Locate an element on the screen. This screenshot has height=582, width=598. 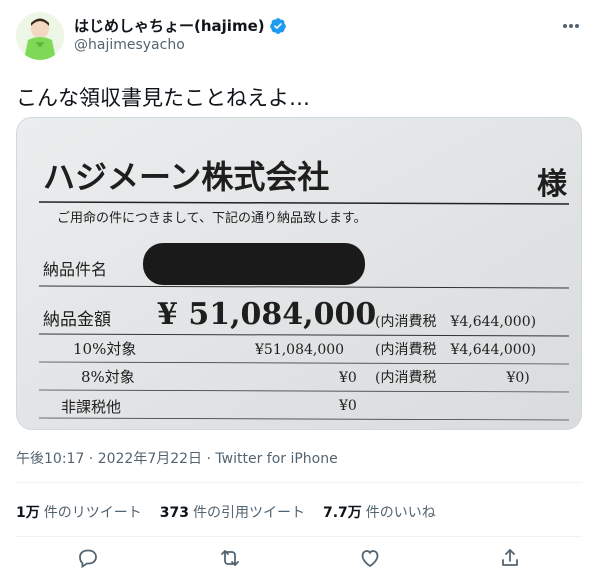
reply-icon is located at coordinates (88, 558).